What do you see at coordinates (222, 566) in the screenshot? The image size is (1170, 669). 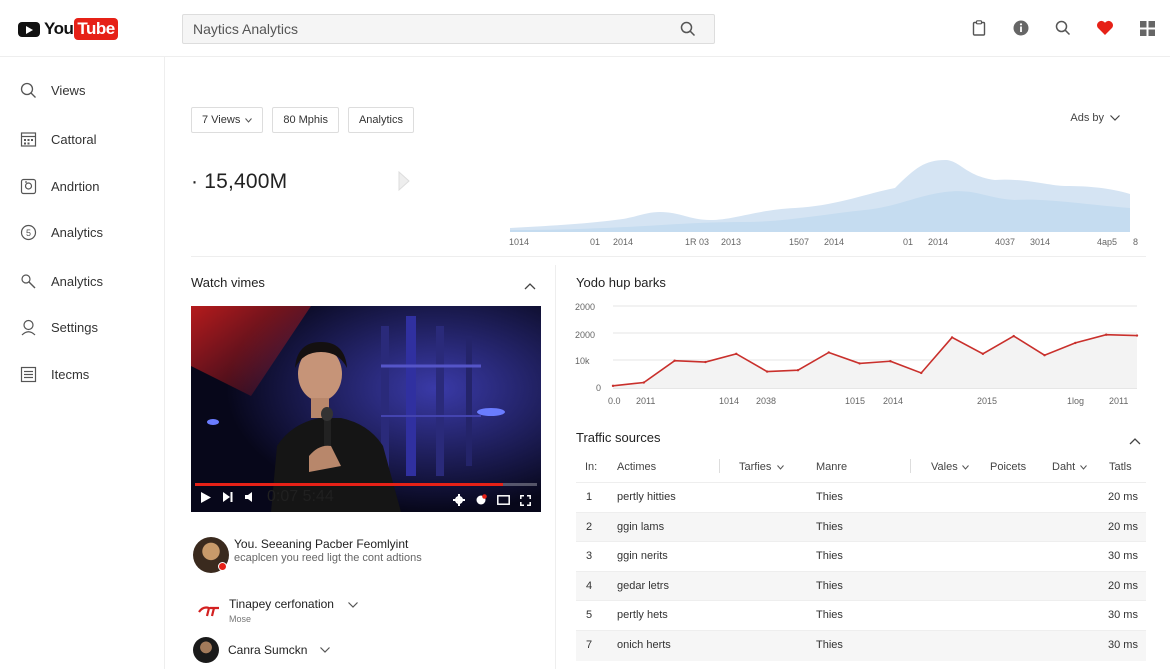 I see `live-badge-icon` at bounding box center [222, 566].